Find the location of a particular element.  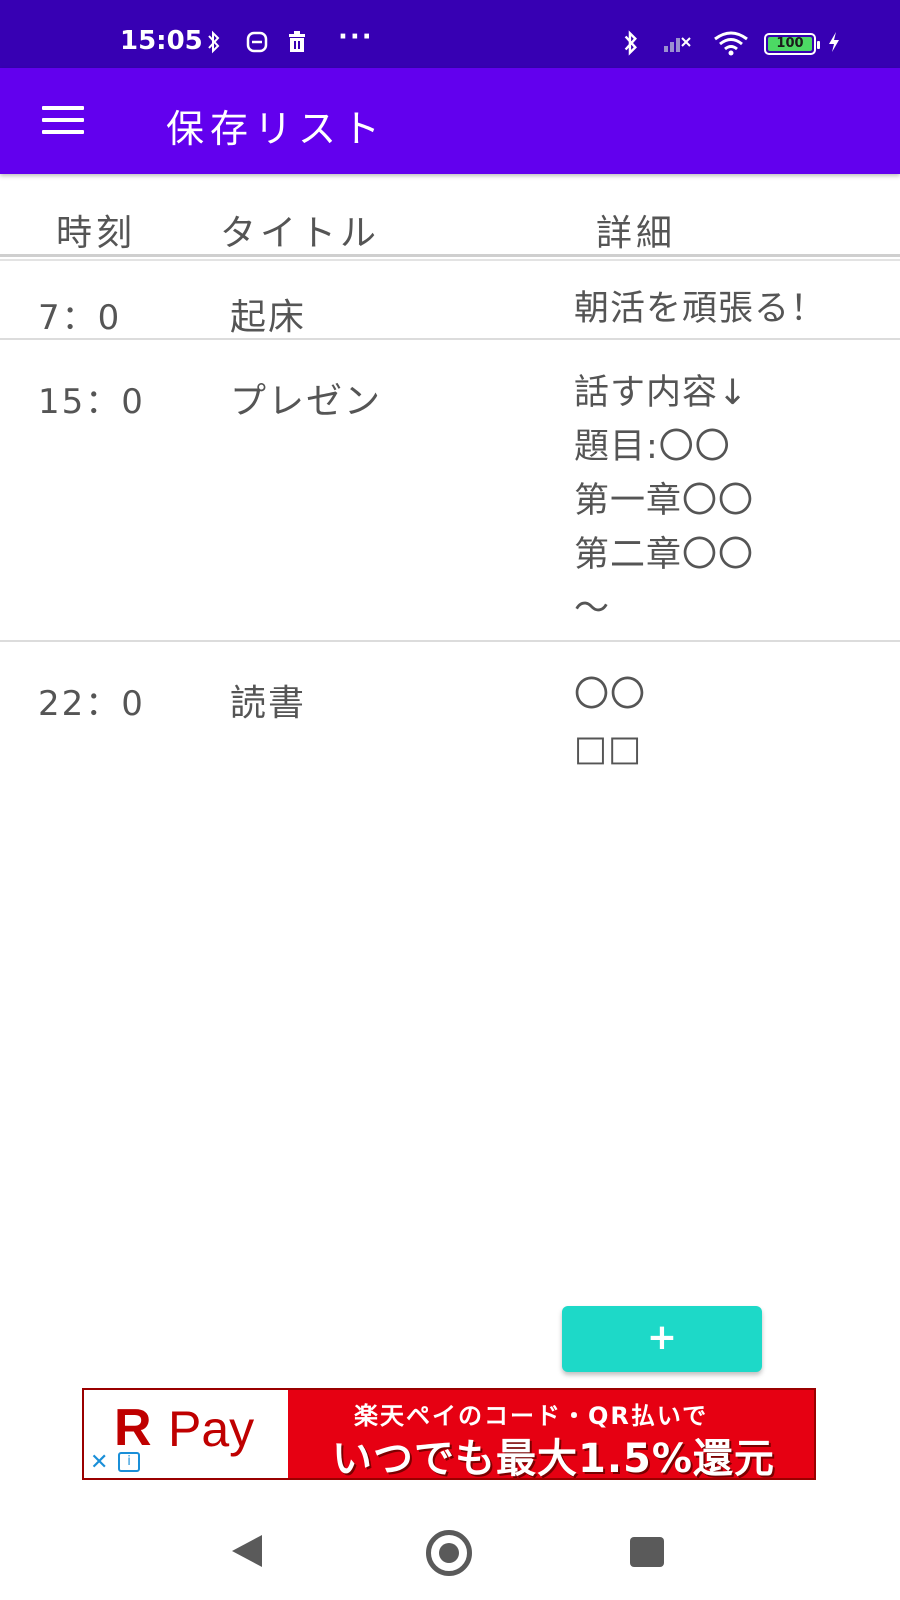

app-bar: 保存リスト is located at coordinates (450, 121).